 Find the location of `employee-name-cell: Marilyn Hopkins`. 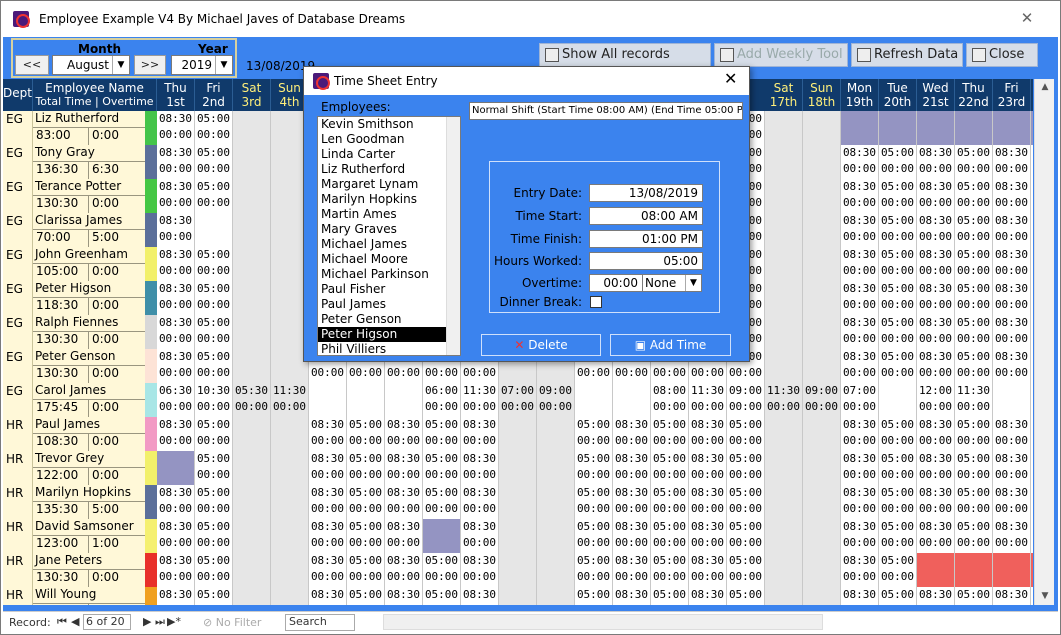

employee-name-cell: Marilyn Hopkins is located at coordinates (89, 493).